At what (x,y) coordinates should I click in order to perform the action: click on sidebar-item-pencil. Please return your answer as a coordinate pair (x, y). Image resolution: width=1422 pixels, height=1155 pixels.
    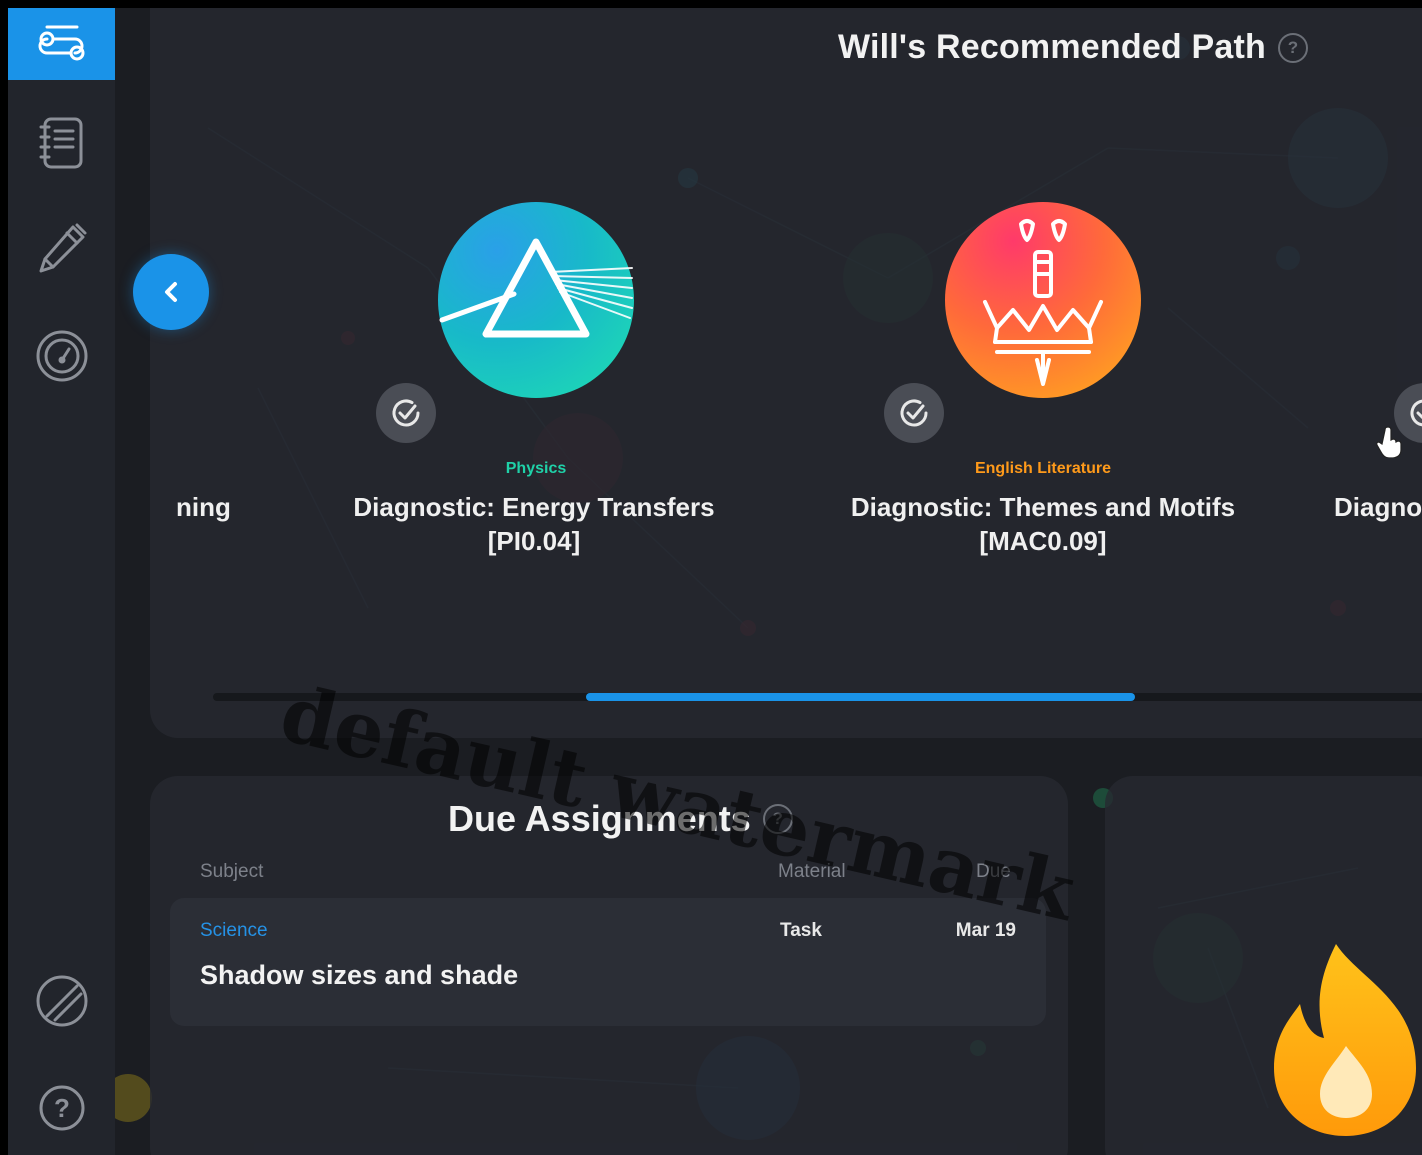
    Looking at the image, I should click on (61, 248).